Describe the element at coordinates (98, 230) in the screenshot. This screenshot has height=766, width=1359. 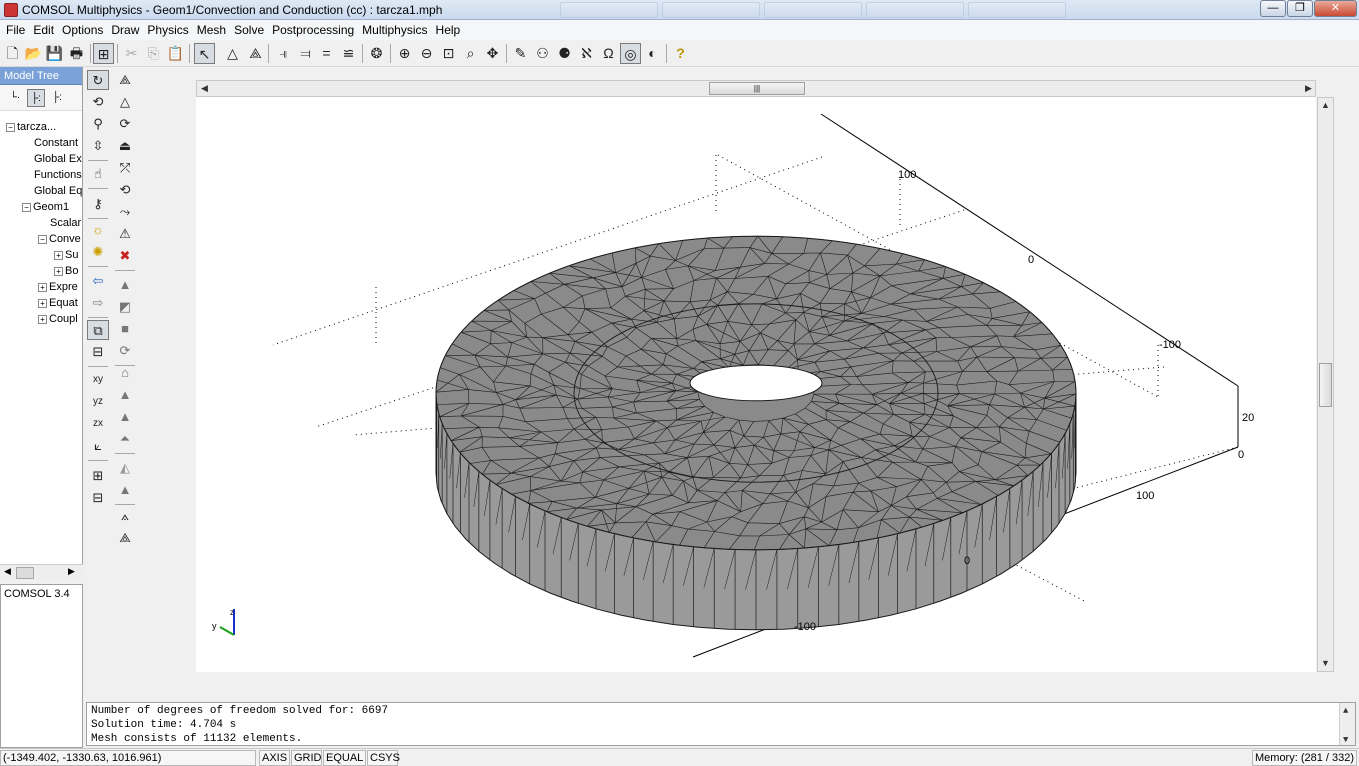
I see `light-icon: ☼` at that location.